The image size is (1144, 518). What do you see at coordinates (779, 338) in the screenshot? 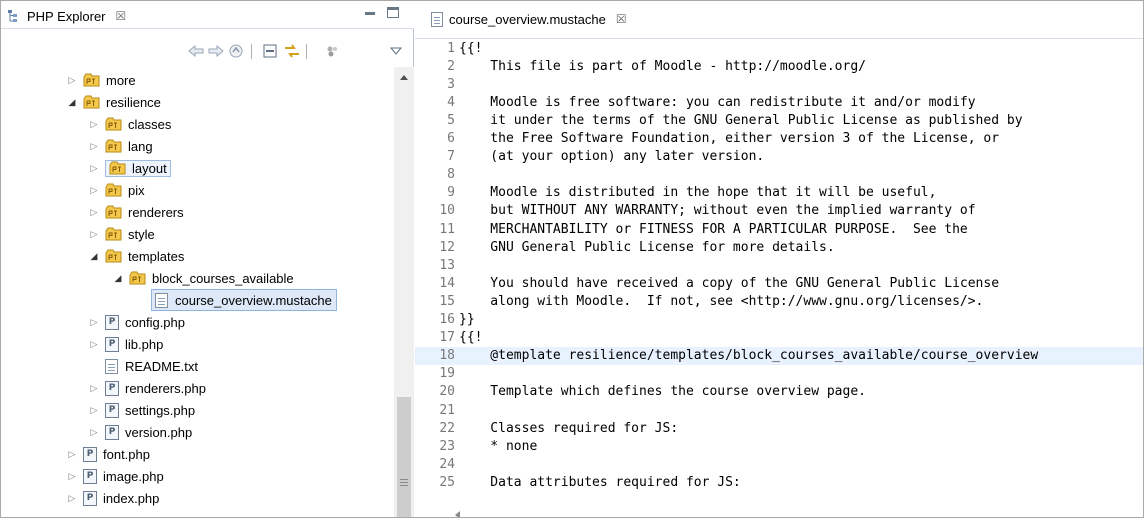
I see `code-line: 17 {{!` at bounding box center [779, 338].